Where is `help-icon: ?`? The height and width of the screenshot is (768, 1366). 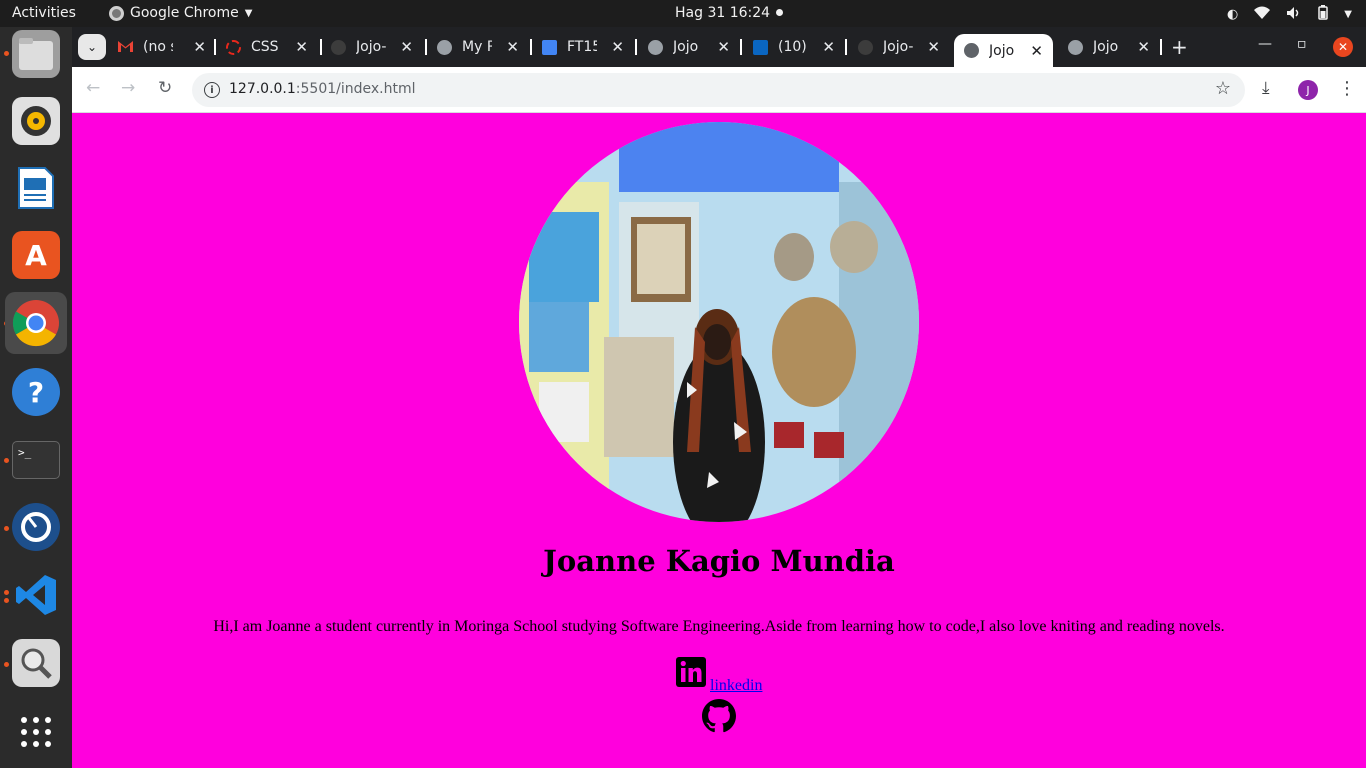
help-icon: ? is located at coordinates (36, 392).